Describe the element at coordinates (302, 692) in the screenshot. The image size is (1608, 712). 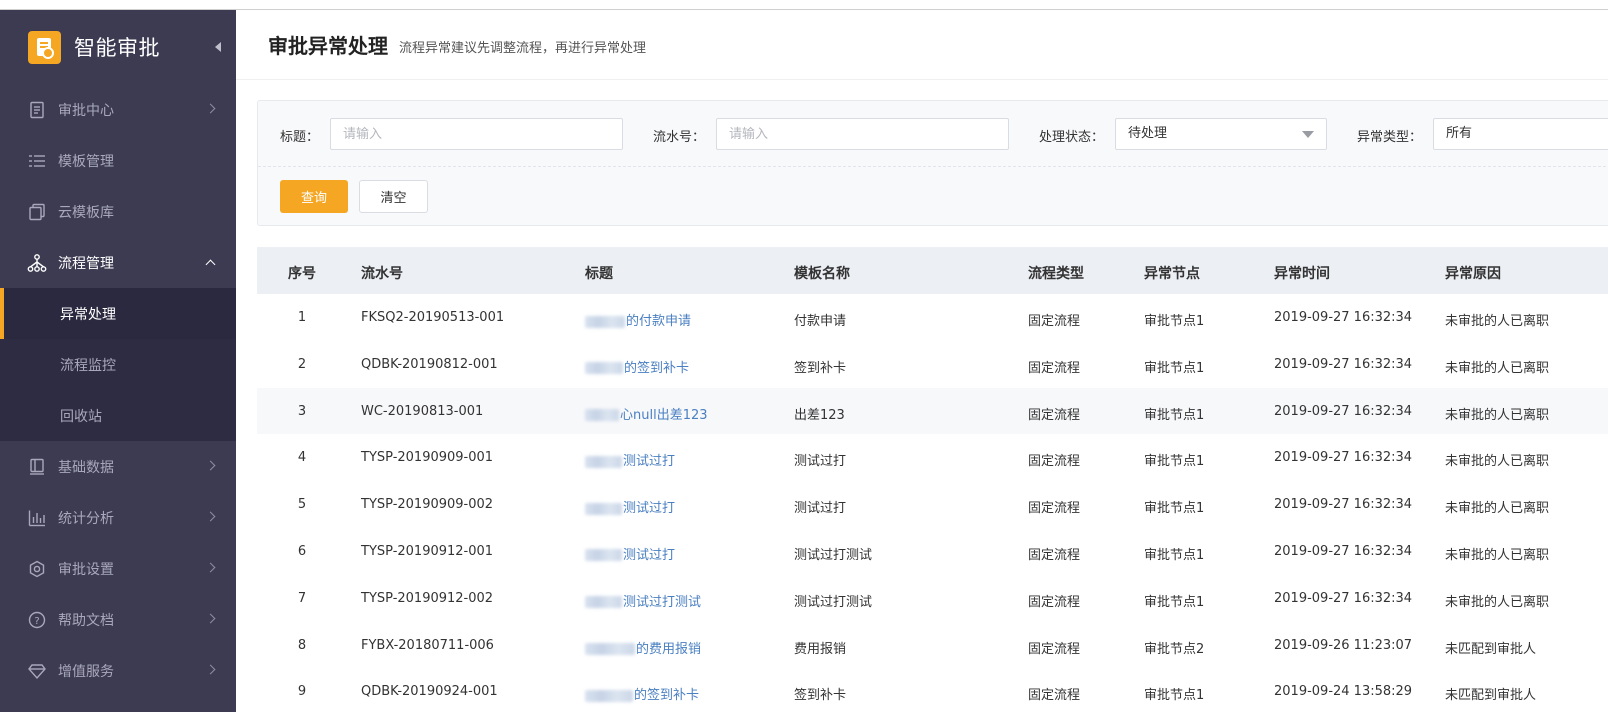
I see `cell-no: 9` at that location.